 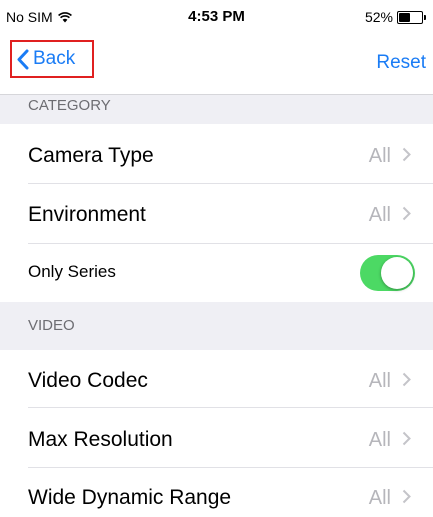 What do you see at coordinates (91, 155) in the screenshot?
I see `camera-type-label: Camera Type` at bounding box center [91, 155].